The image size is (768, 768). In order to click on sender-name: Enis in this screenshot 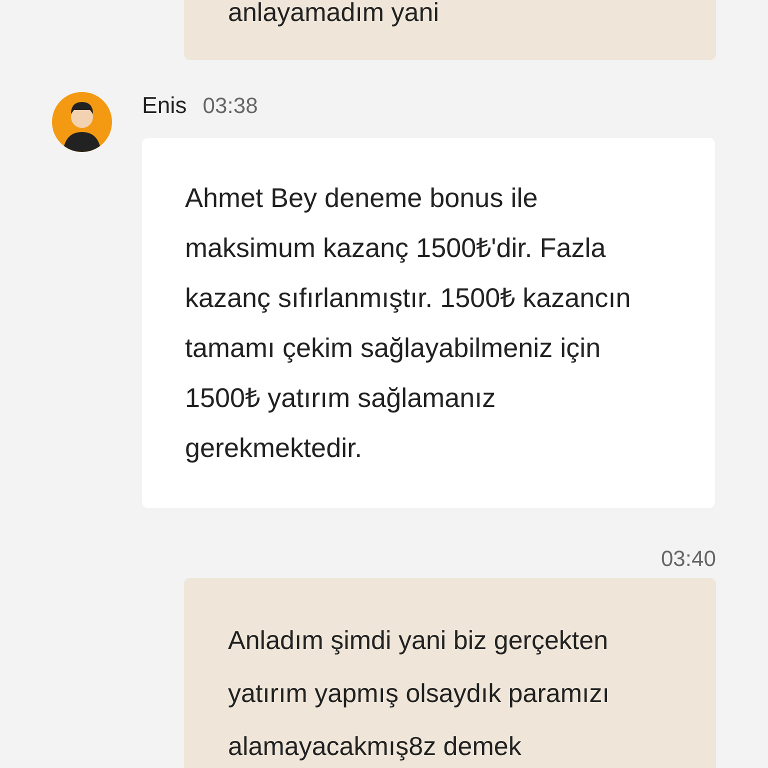, I will do `click(164, 105)`.